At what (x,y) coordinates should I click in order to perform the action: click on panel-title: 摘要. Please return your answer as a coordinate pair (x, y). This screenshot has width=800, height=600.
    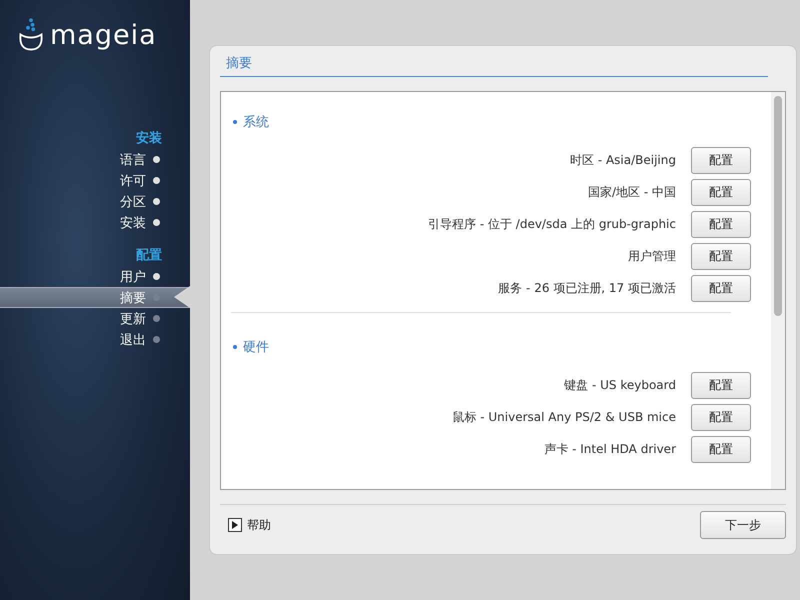
    Looking at the image, I should click on (494, 65).